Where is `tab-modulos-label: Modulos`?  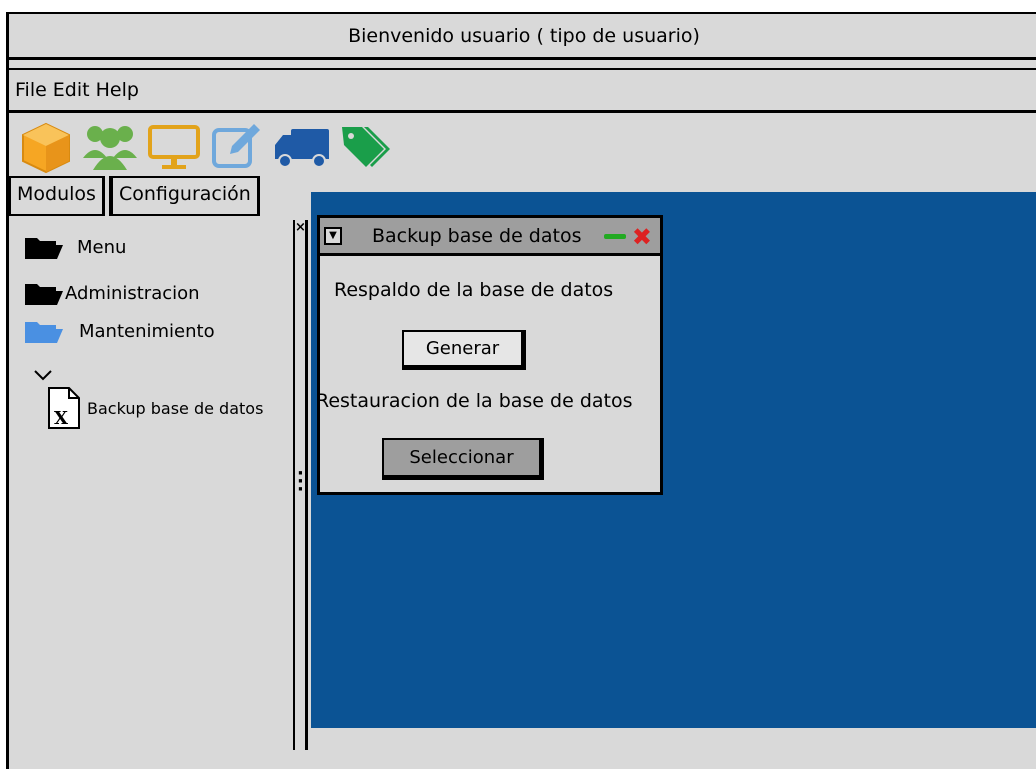 tab-modulos-label: Modulos is located at coordinates (56, 194).